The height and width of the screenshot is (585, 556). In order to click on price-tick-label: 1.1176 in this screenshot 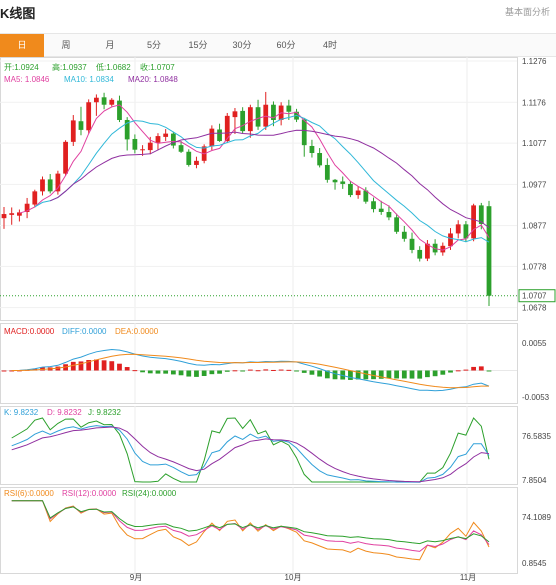, I will do `click(534, 102)`.